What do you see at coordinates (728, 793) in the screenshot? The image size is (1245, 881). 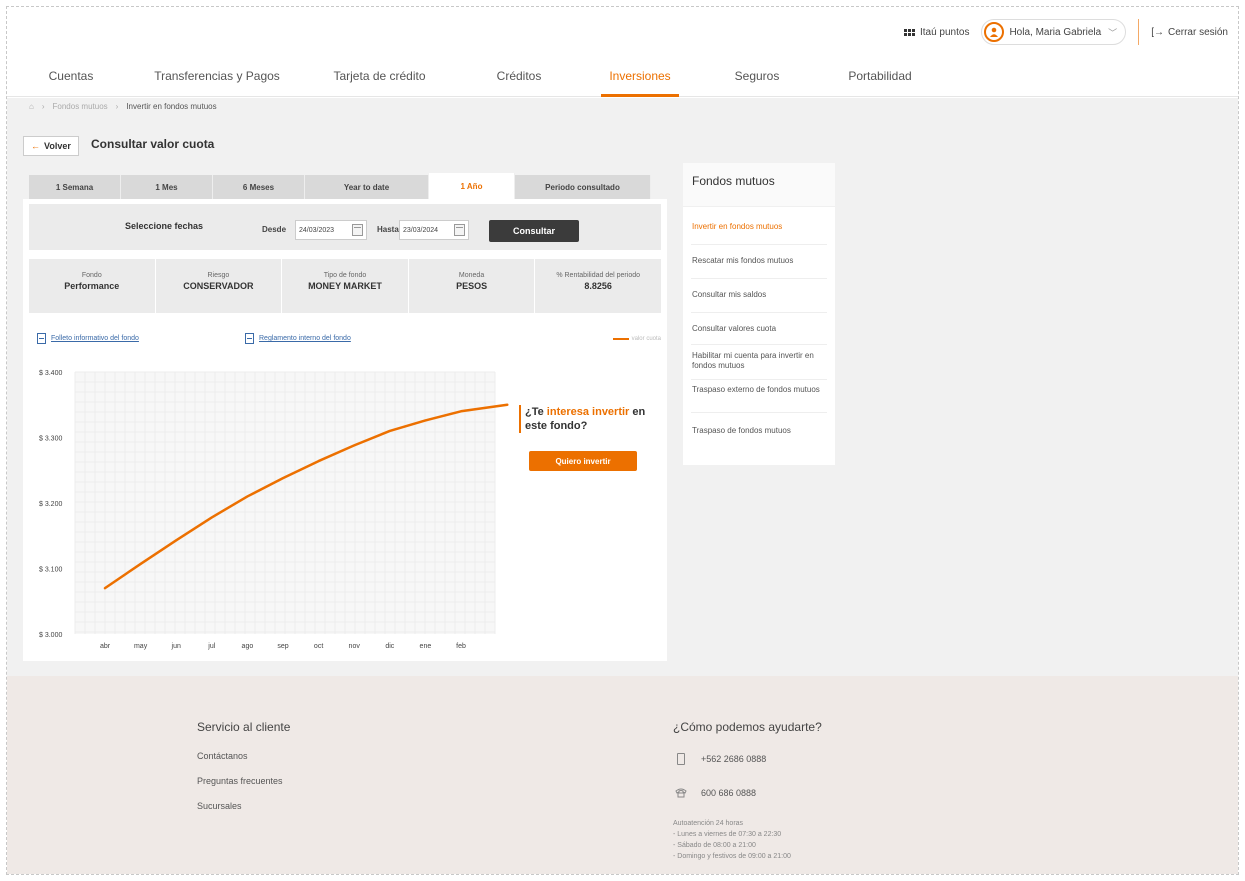 I see `footer-phone-2: 600 686 0888` at bounding box center [728, 793].